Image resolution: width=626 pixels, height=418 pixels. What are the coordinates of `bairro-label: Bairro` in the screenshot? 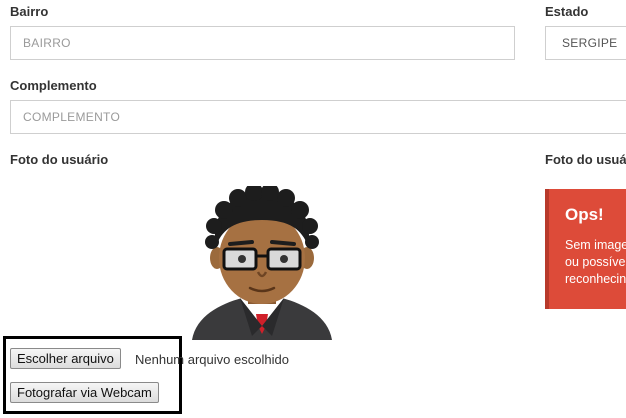 It's located at (29, 11).